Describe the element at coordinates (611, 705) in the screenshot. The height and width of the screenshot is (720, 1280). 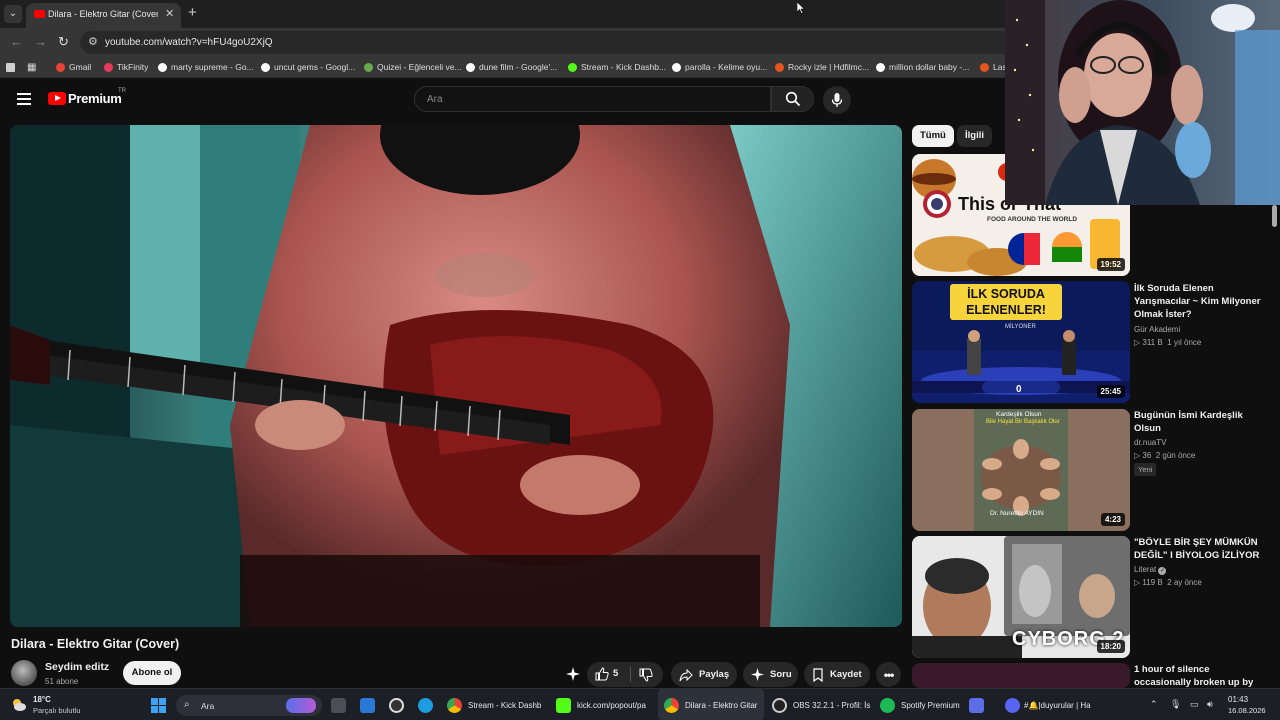
I see `taskbar-app-label: kick.com/popout/pa` at that location.